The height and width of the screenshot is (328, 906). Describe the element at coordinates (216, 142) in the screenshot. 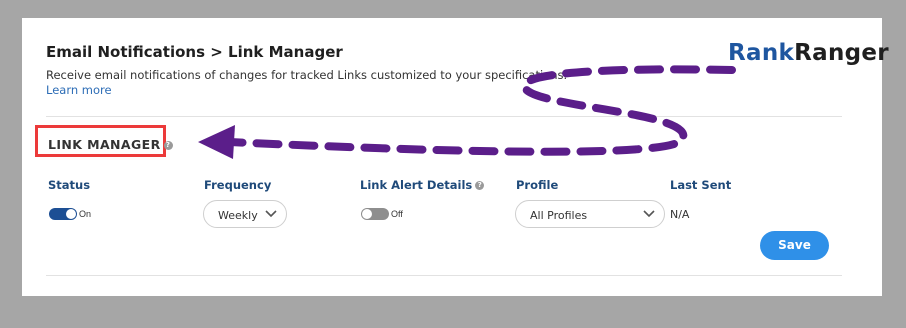

I see `arrowhead` at that location.